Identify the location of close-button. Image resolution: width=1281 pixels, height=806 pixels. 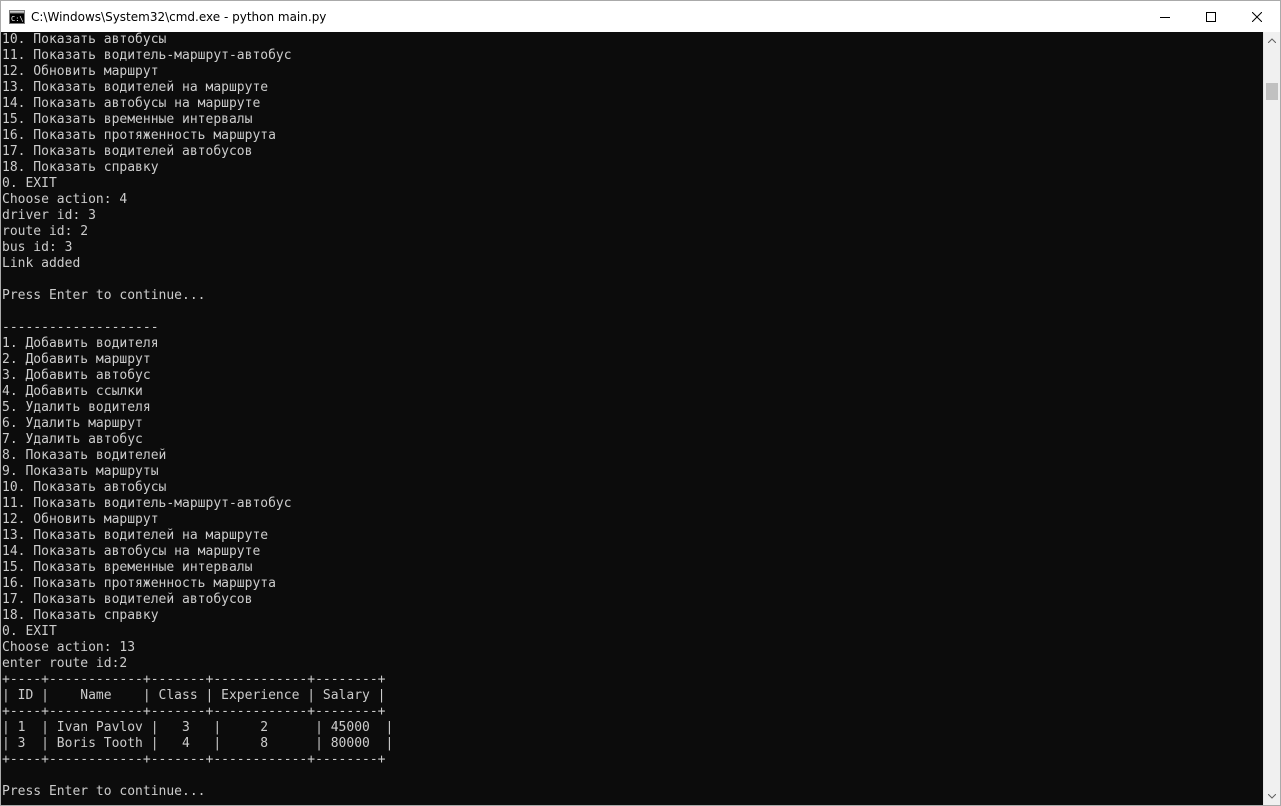
(1257, 16).